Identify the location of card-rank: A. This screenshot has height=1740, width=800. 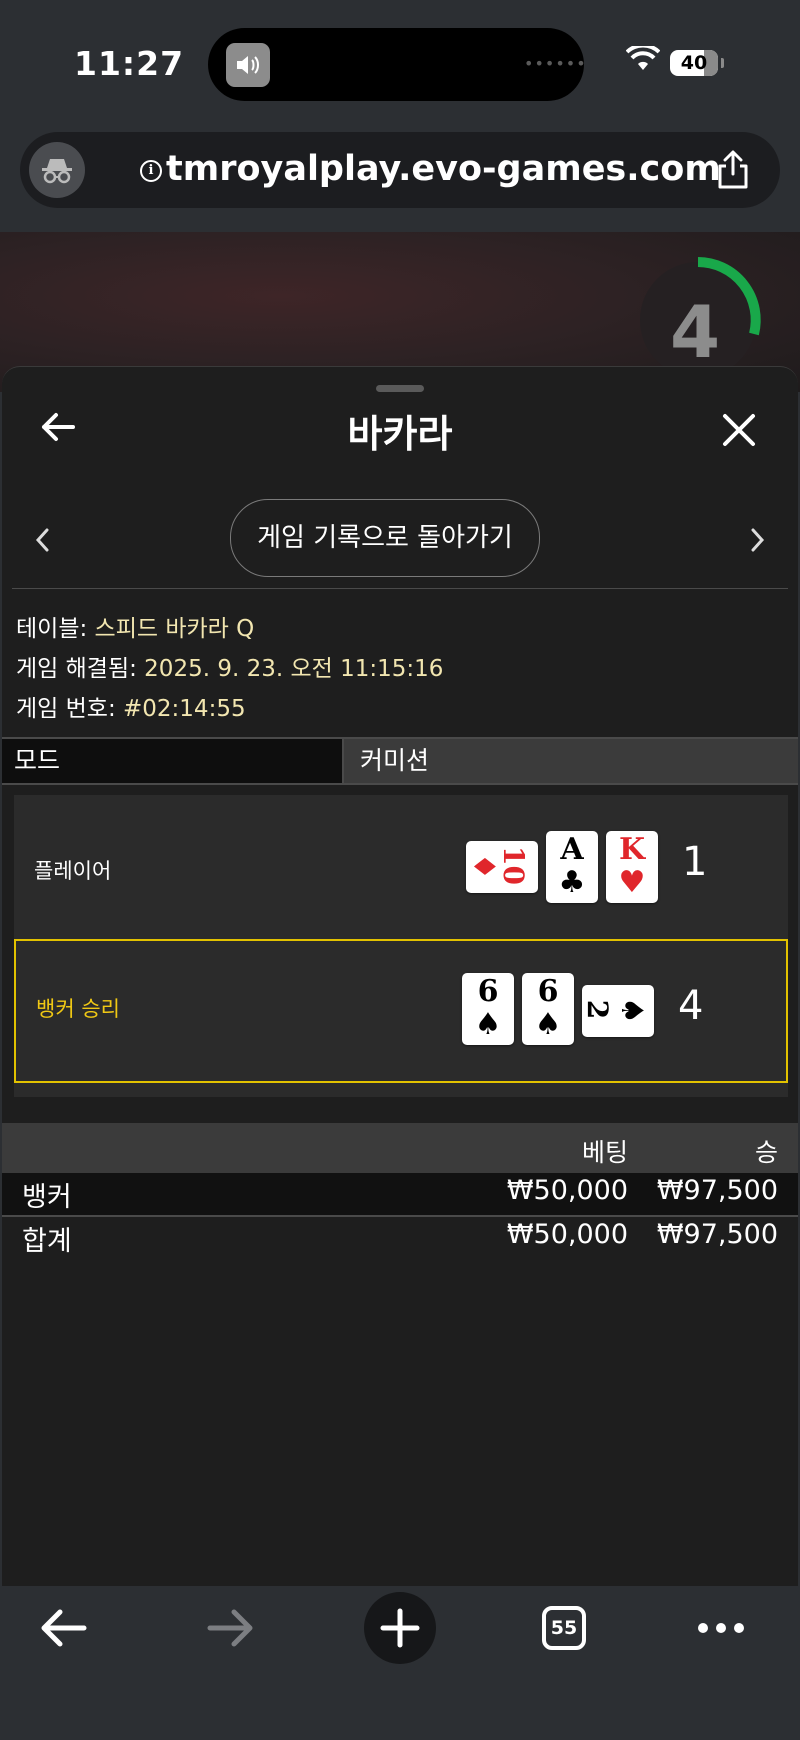
(572, 849).